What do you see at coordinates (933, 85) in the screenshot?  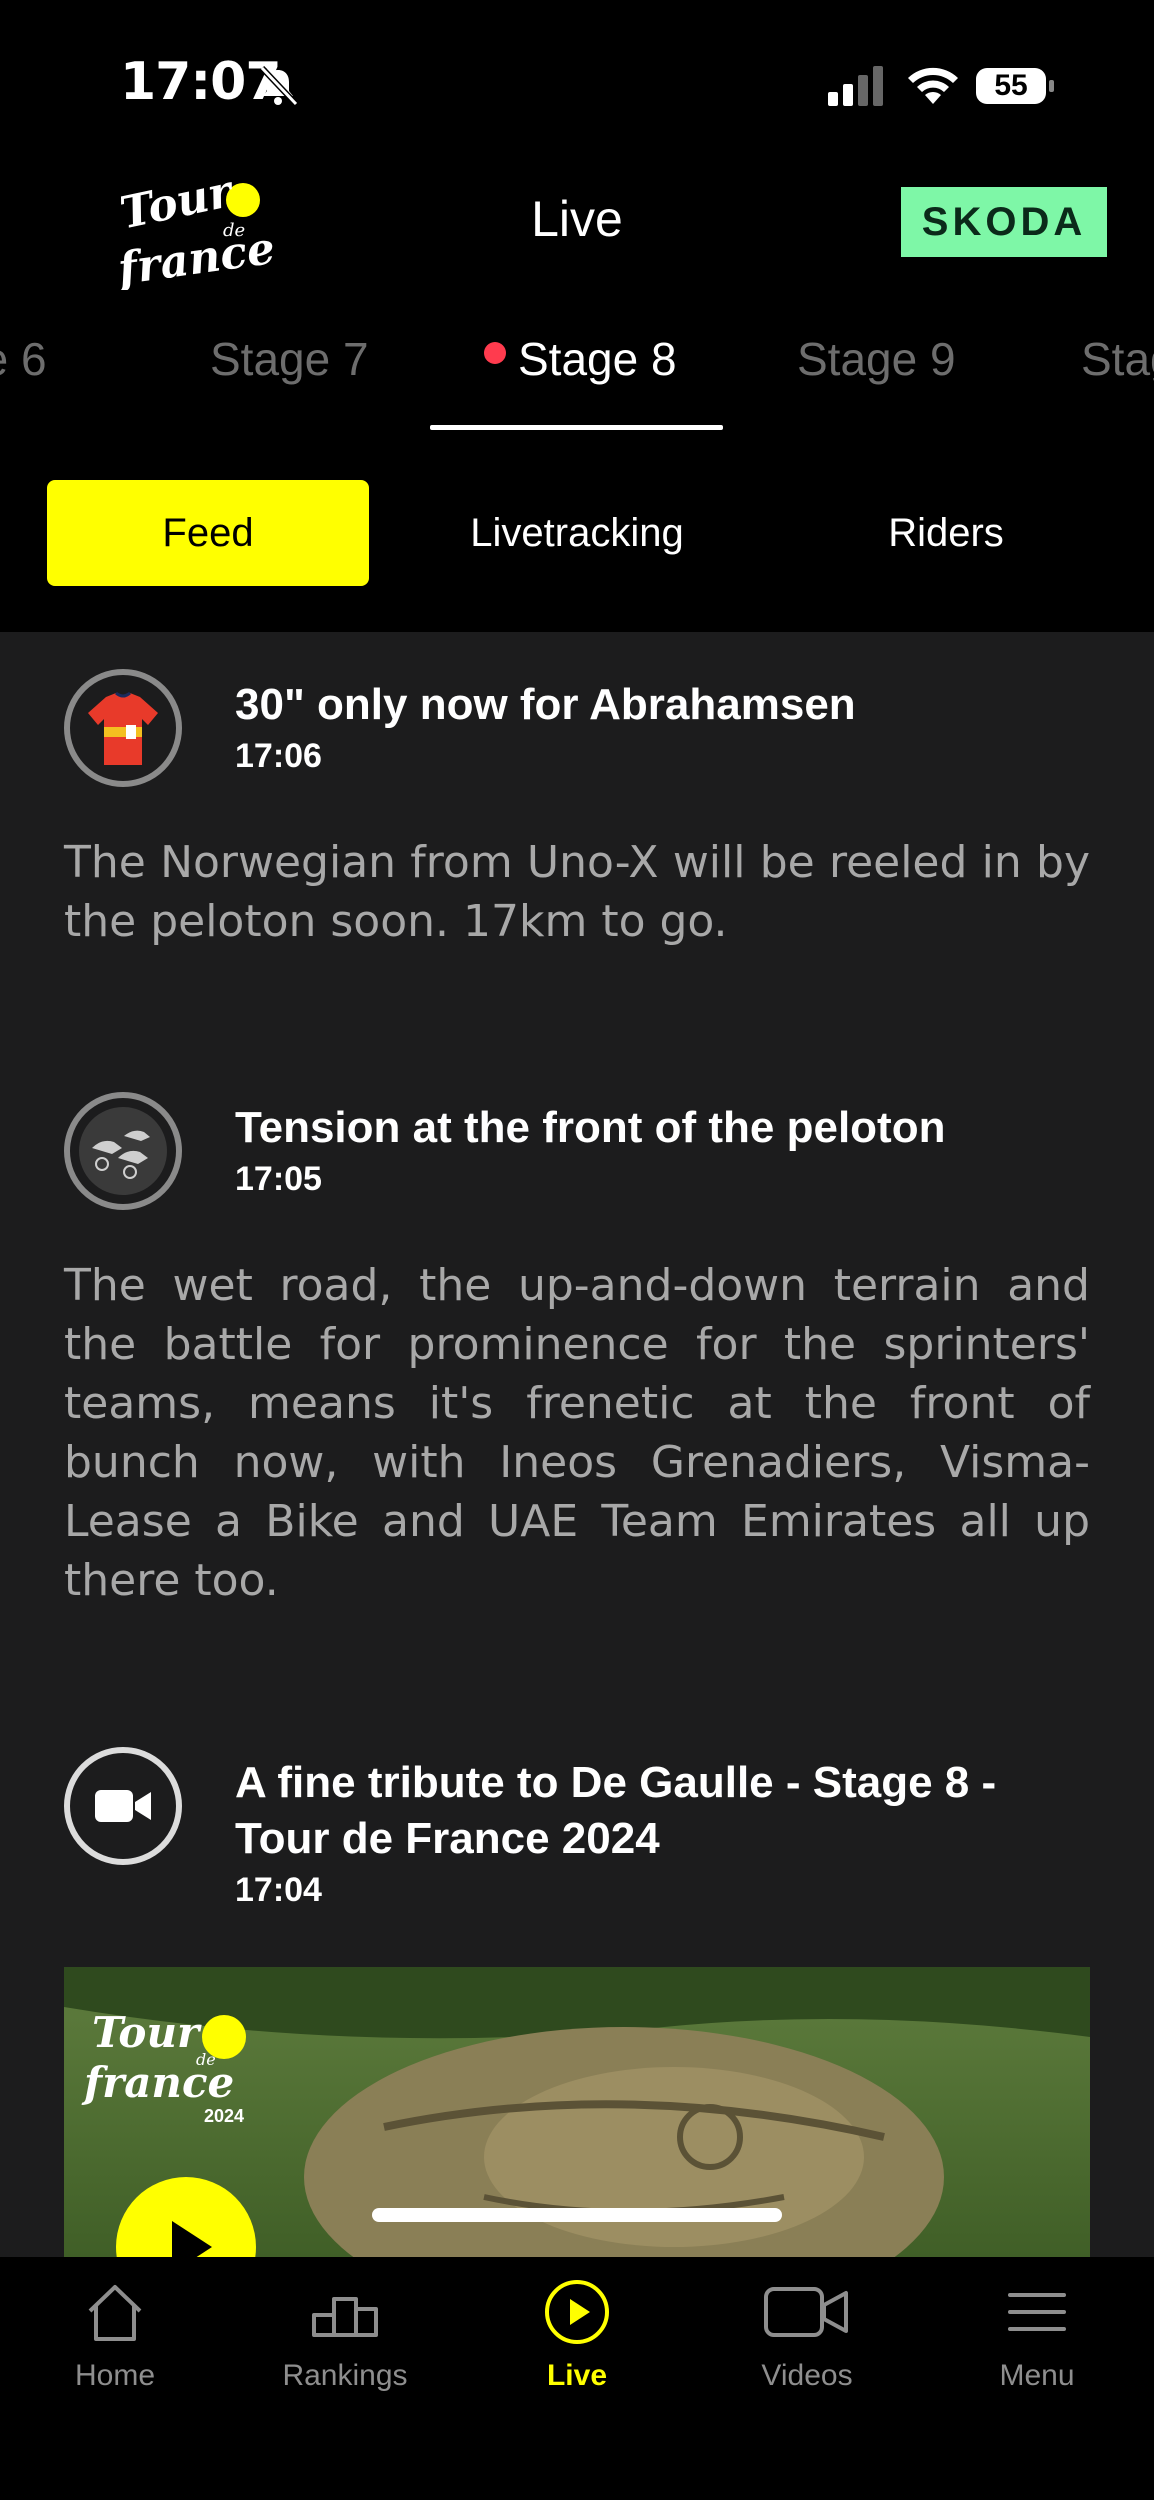 I see `wifi-icon` at bounding box center [933, 85].